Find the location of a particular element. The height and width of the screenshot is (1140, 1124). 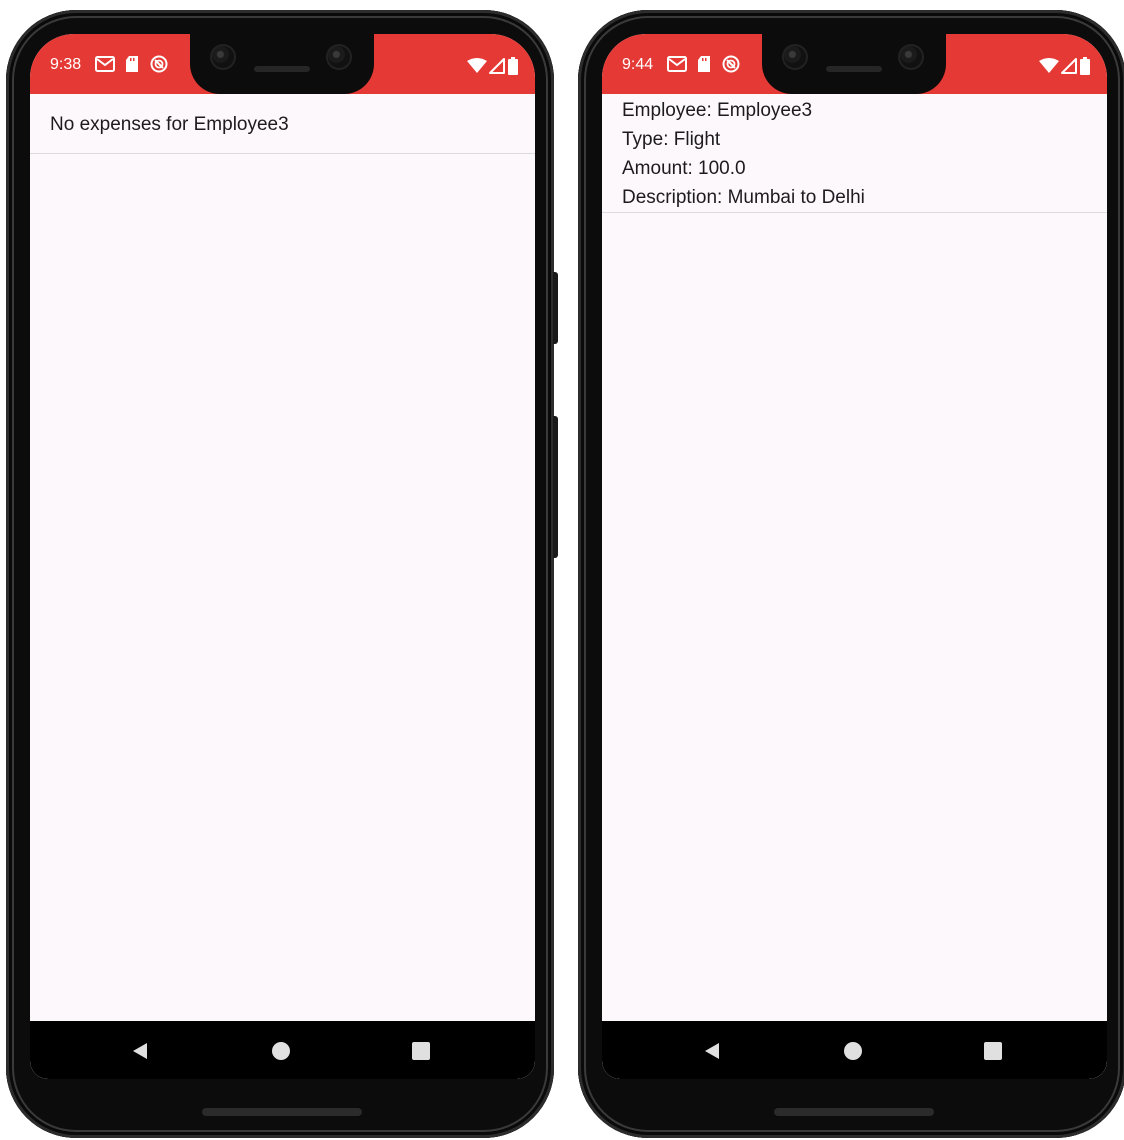

expense-amount: Amount: 100.0 is located at coordinates (684, 168).